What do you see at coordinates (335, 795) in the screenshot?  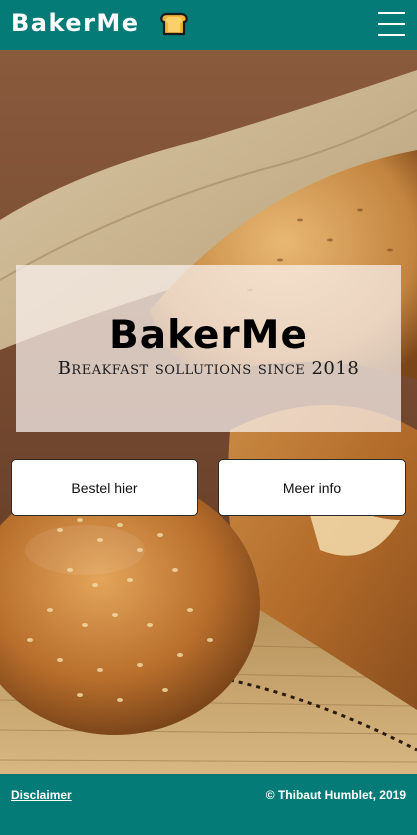 I see `copyright-text: © Thibaut Humblet, 2019` at bounding box center [335, 795].